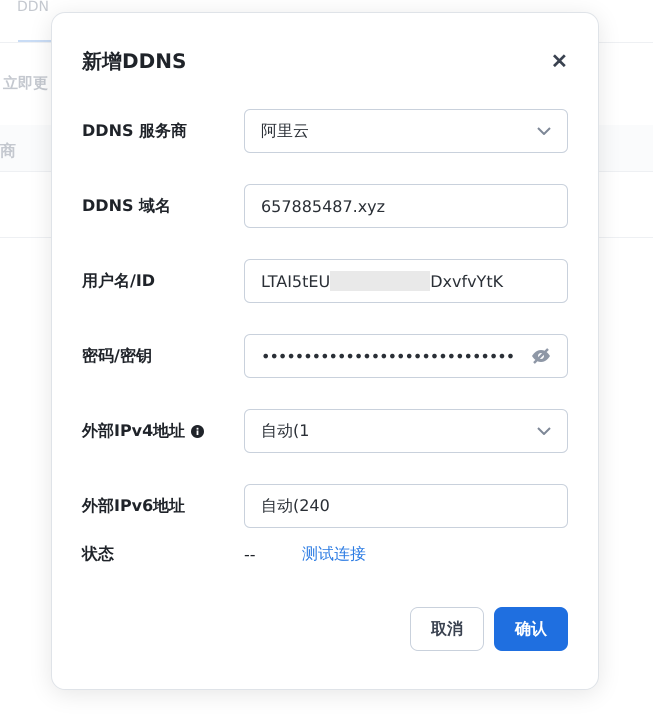 Image resolution: width=653 pixels, height=716 pixels. Describe the element at coordinates (406, 206) in the screenshot. I see `input-field: 657885487.xyz` at that location.